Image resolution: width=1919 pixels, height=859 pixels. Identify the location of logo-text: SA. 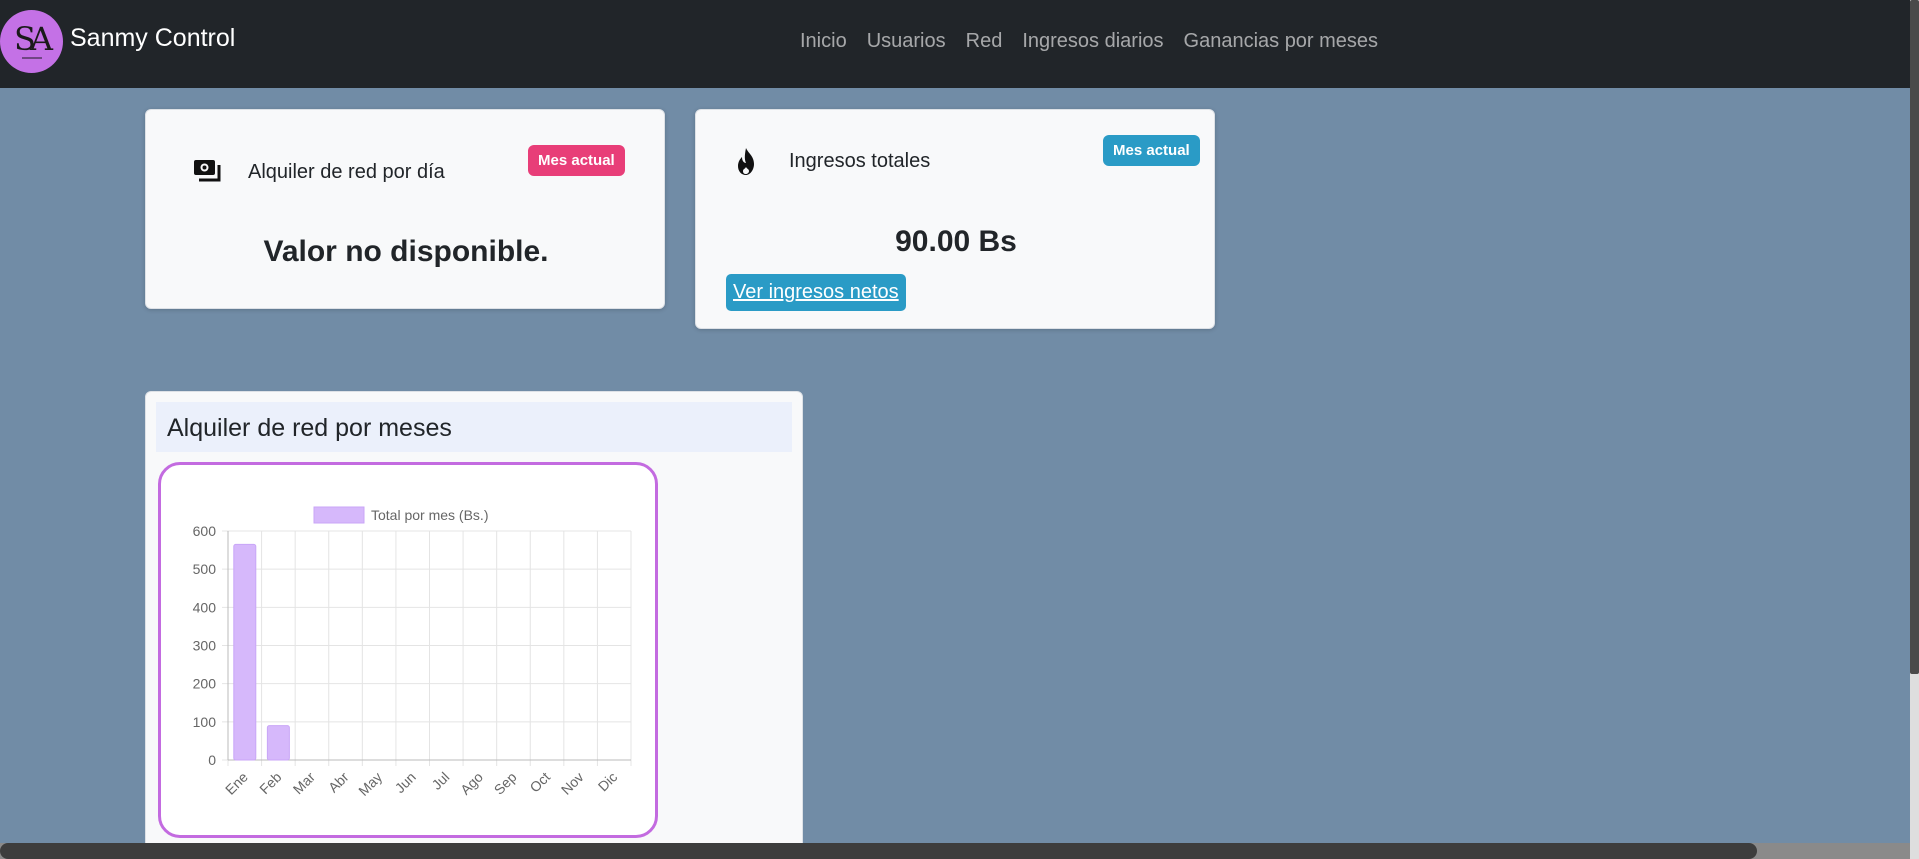
(33, 39).